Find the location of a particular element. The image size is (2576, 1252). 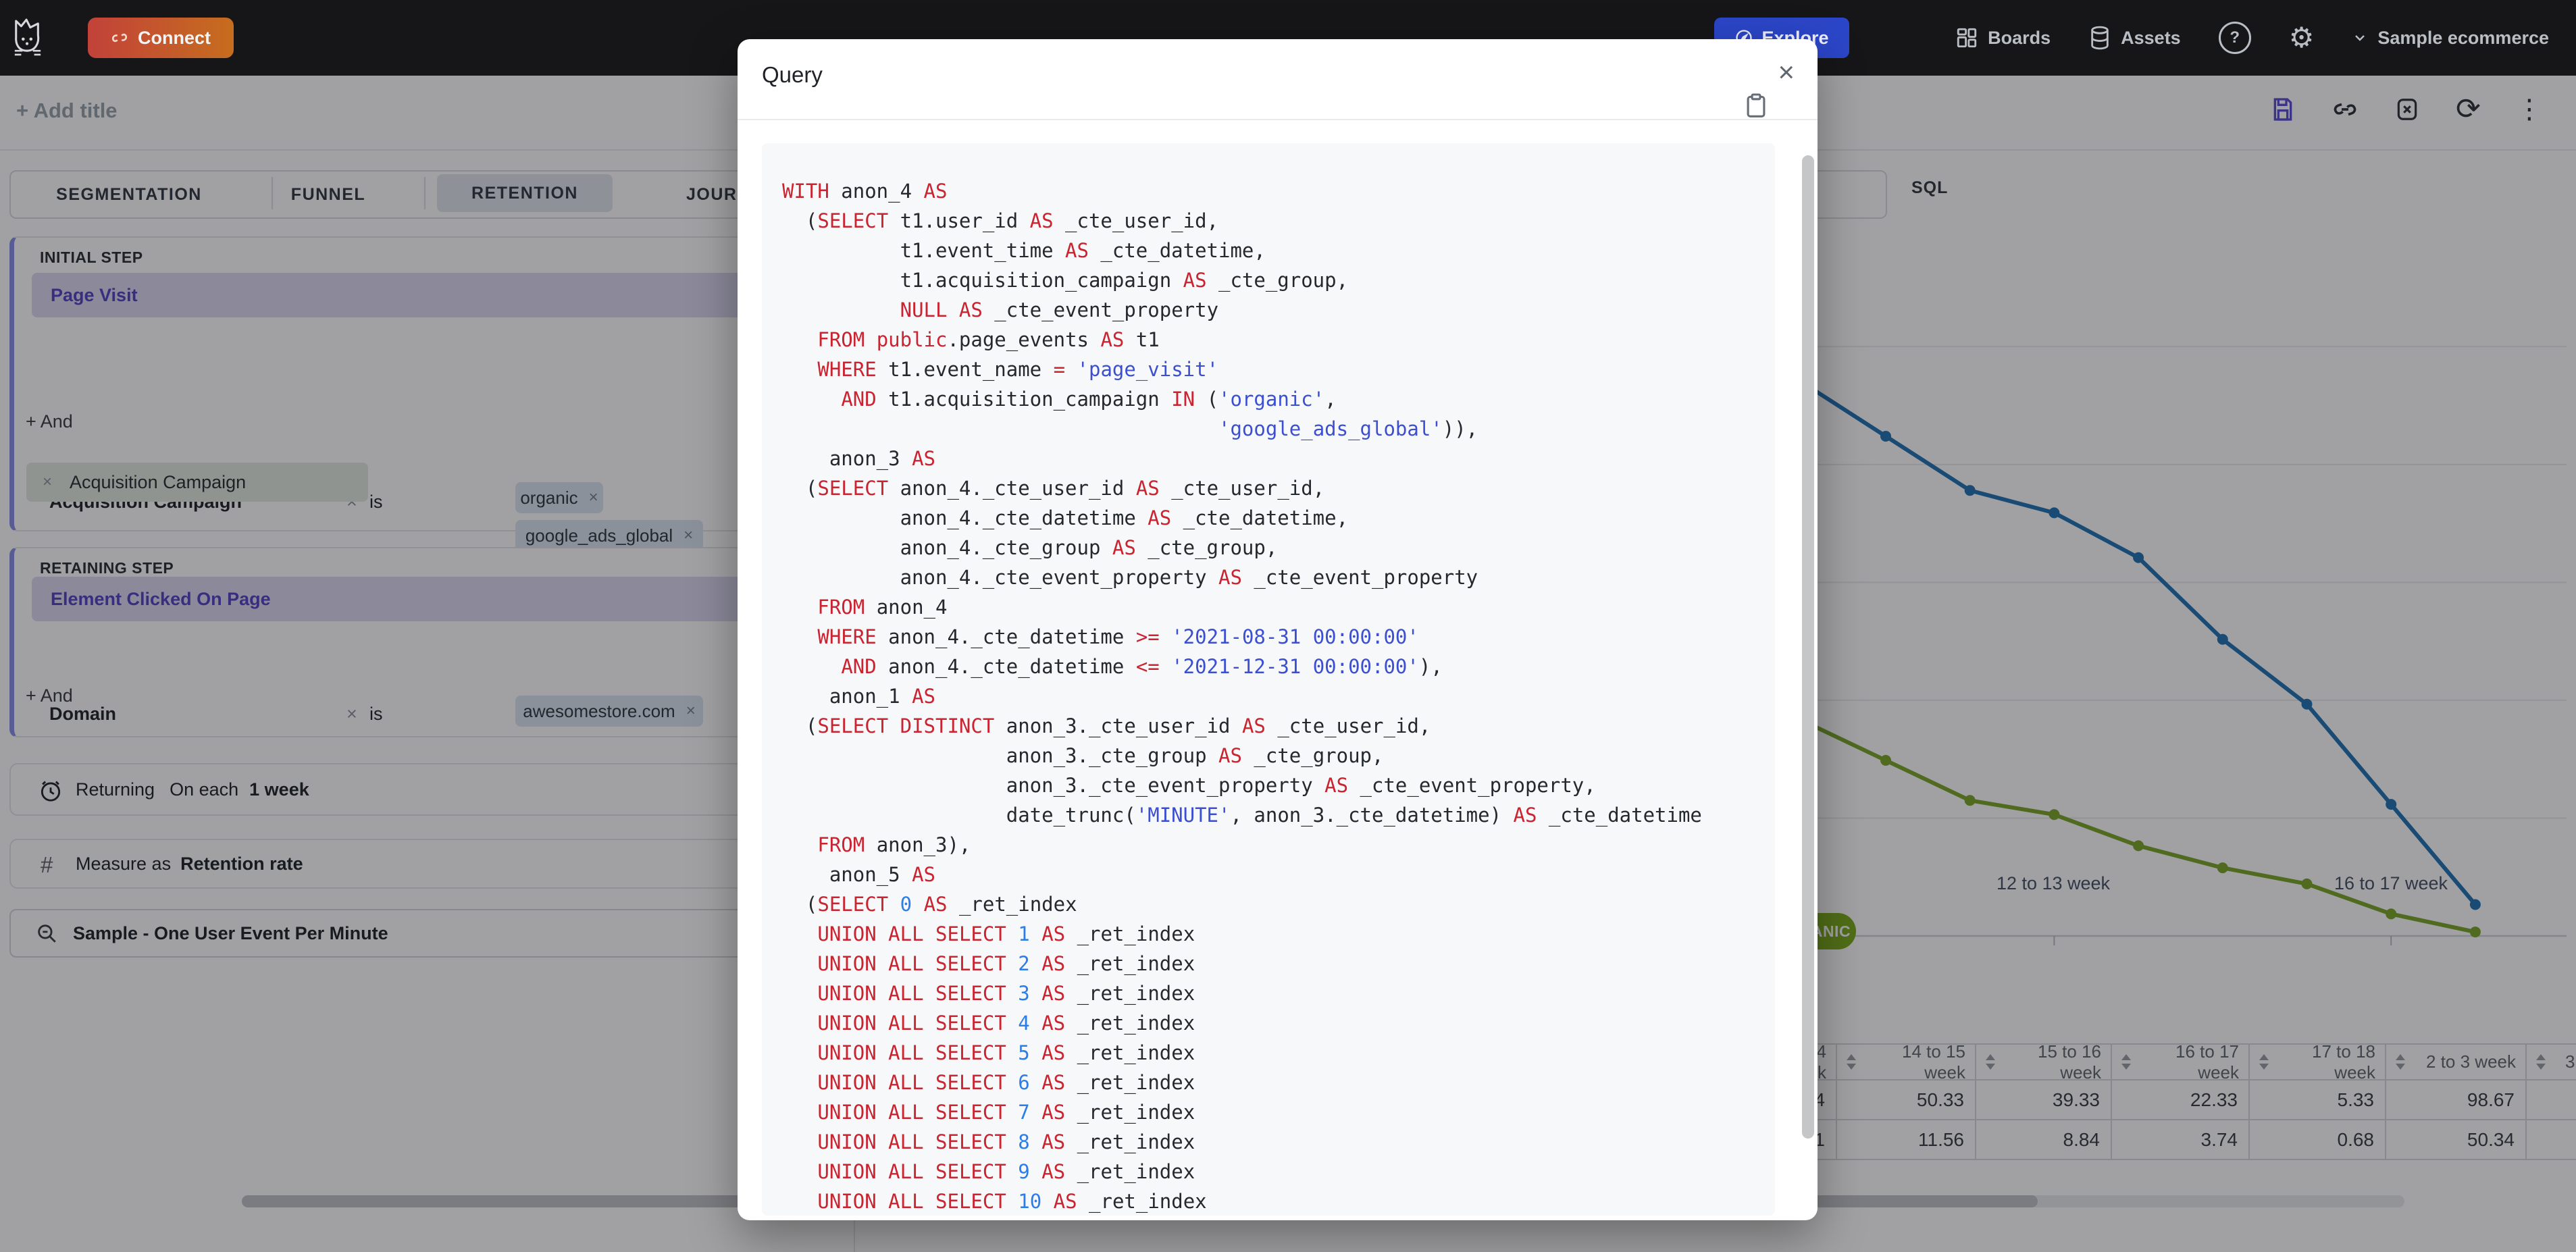

chain-link-icon is located at coordinates (120, 38).